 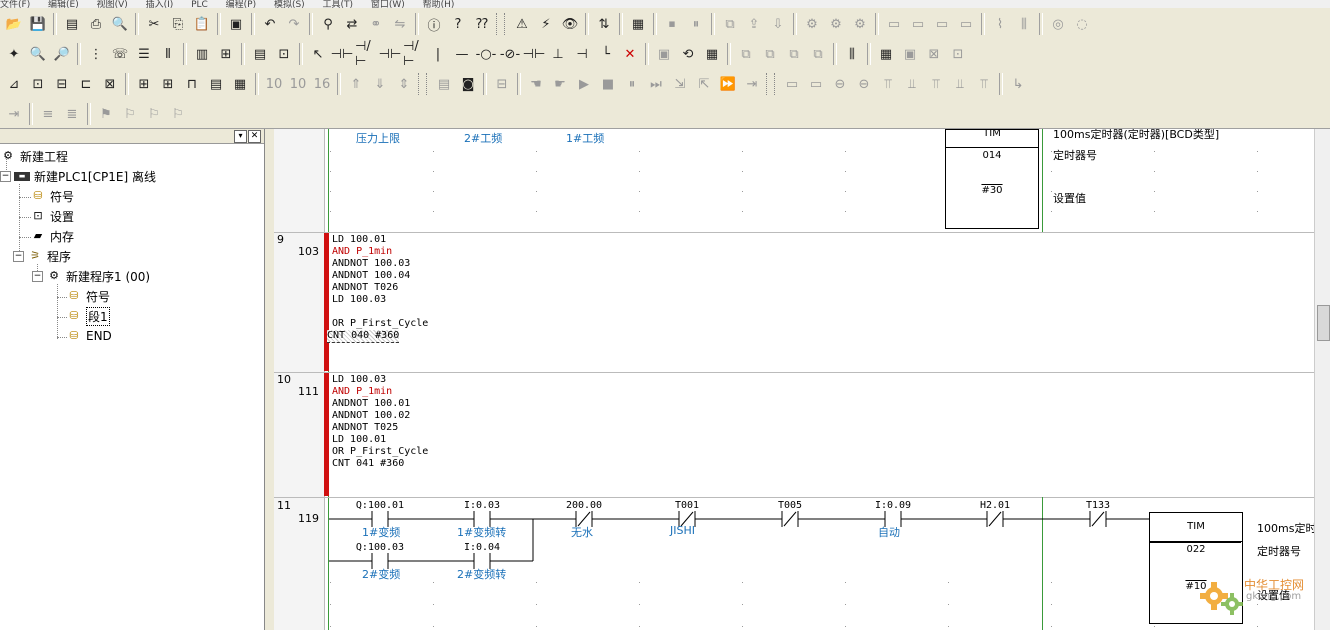 I want to click on program-check-icon: ▦, so click(x=712, y=54).